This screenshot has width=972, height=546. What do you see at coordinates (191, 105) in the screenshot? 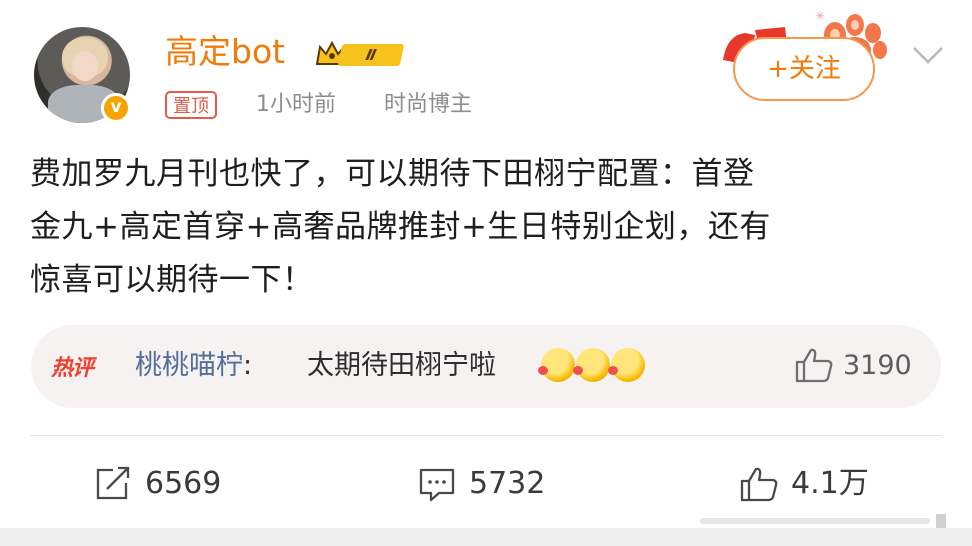
I see `pinned-label: 置顶` at bounding box center [191, 105].